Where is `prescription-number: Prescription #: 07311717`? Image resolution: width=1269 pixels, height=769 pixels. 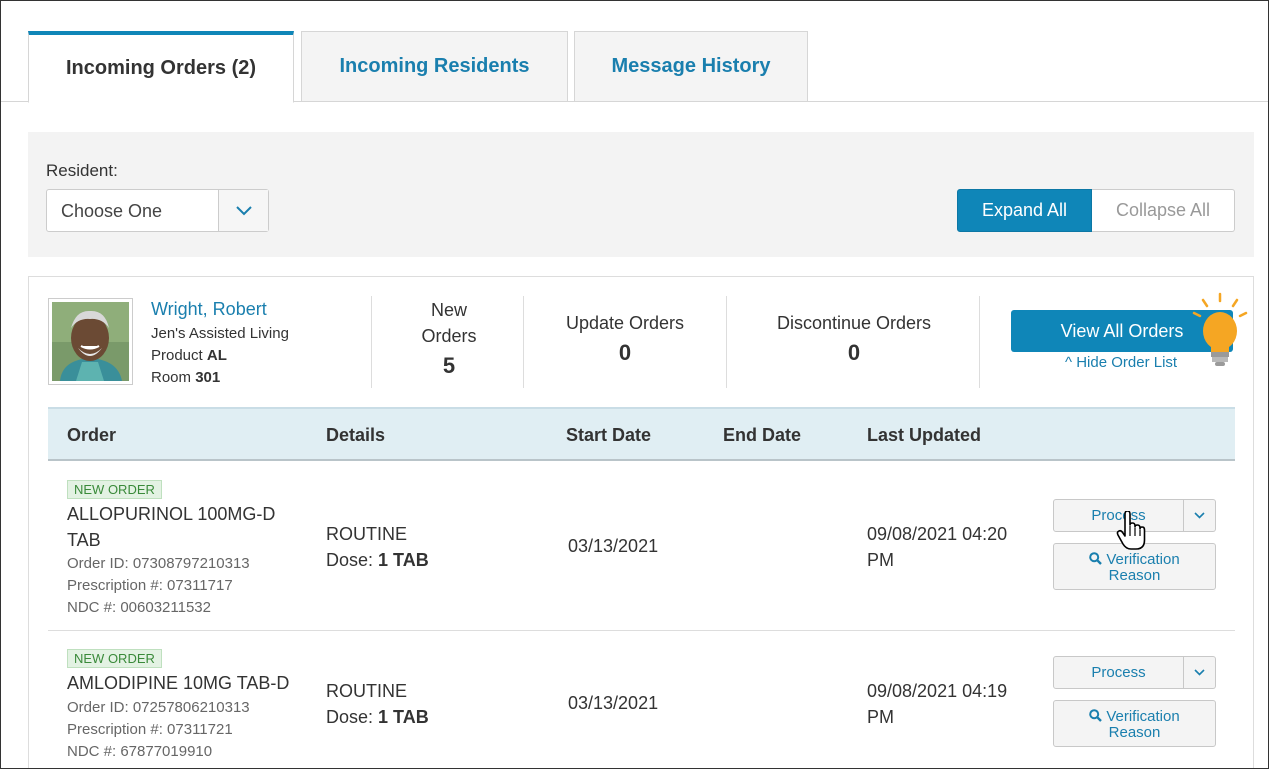 prescription-number: Prescription #: 07311717 is located at coordinates (150, 585).